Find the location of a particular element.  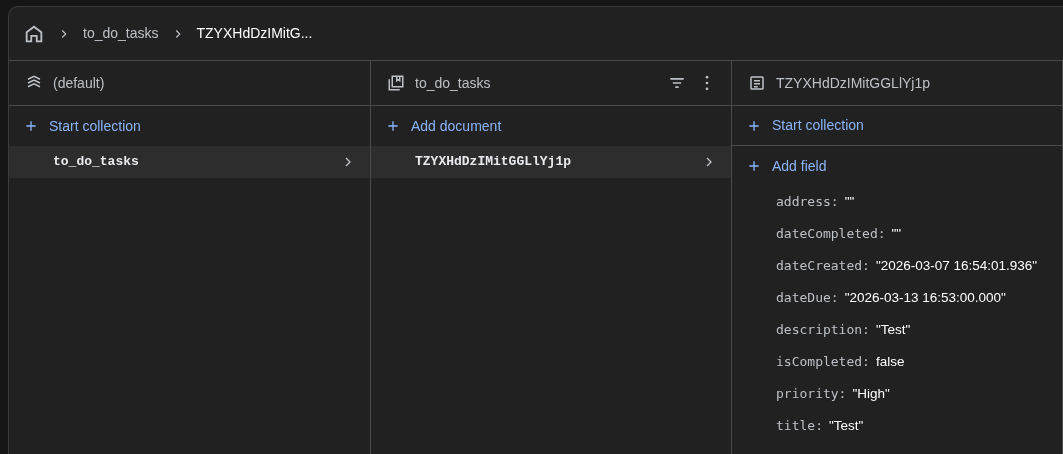

field-name: dateDue: is located at coordinates (807, 298).